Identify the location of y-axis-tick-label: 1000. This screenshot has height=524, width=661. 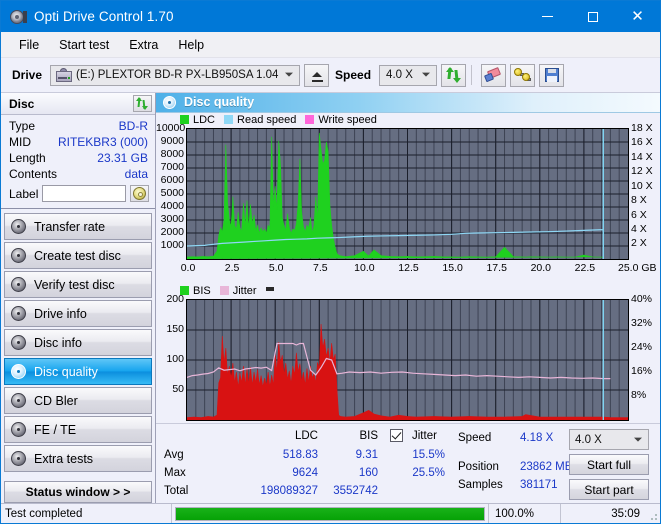
(172, 244).